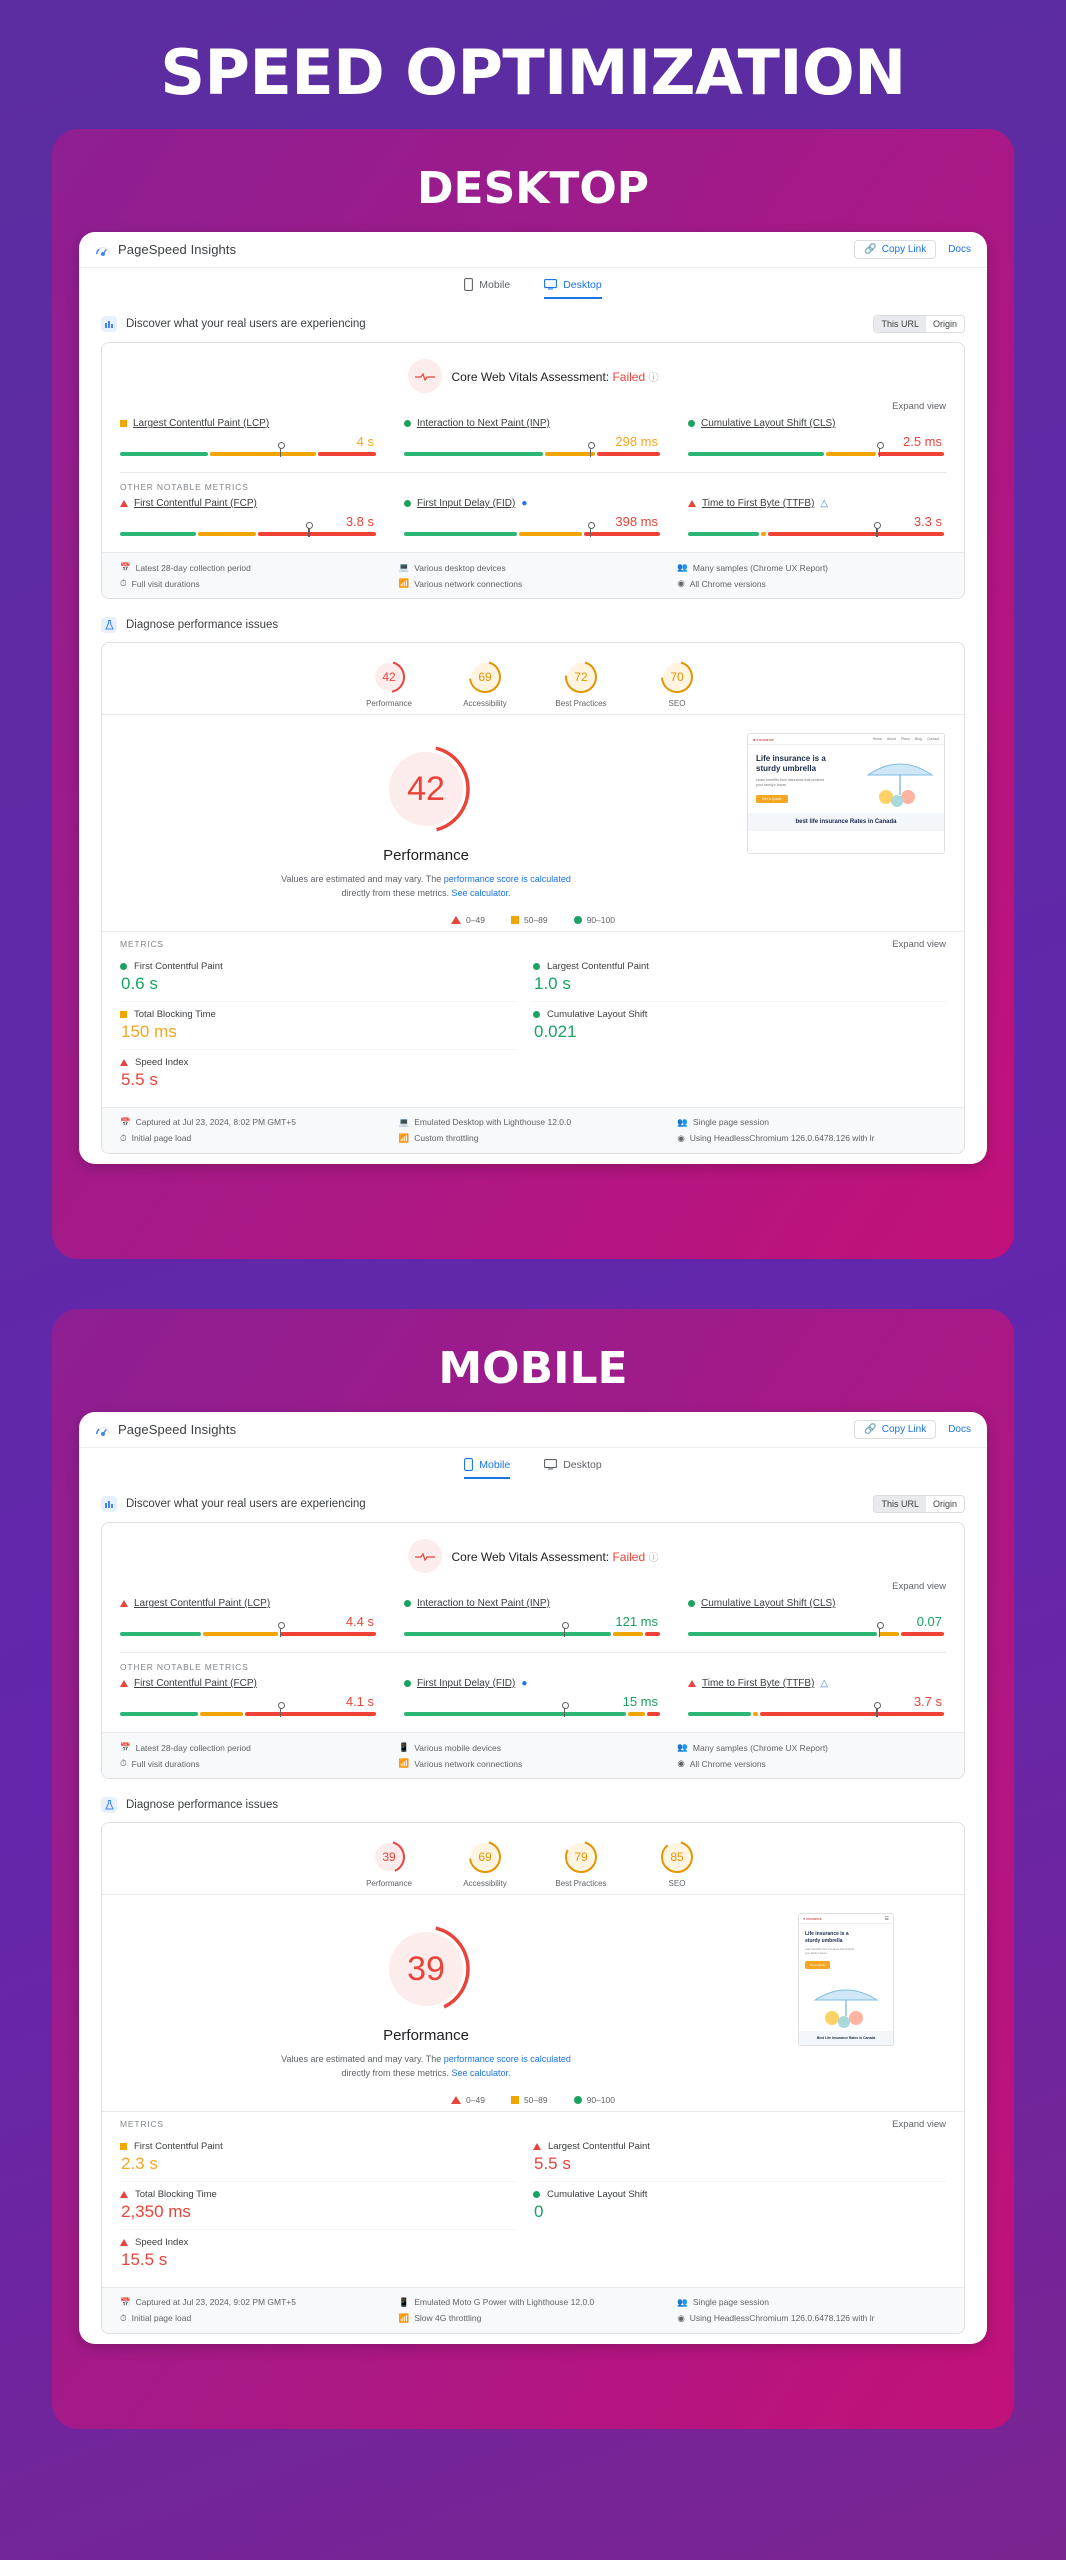 The width and height of the screenshot is (1066, 2560). I want to click on gauge-best-practices: 72 Best Practices, so click(581, 683).